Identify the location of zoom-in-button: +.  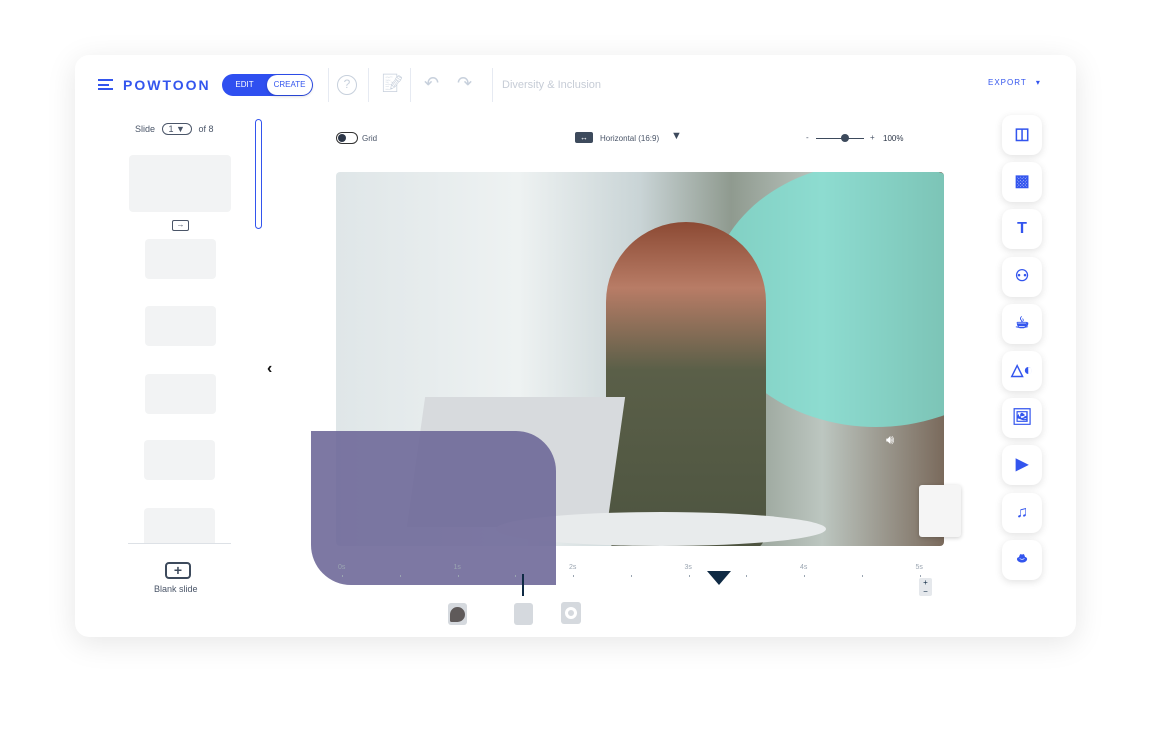
(872, 137).